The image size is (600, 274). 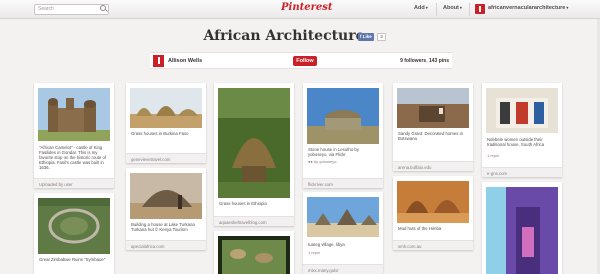 I want to click on user-menu: africanvernaculararchitecture▾, so click(x=528, y=8).